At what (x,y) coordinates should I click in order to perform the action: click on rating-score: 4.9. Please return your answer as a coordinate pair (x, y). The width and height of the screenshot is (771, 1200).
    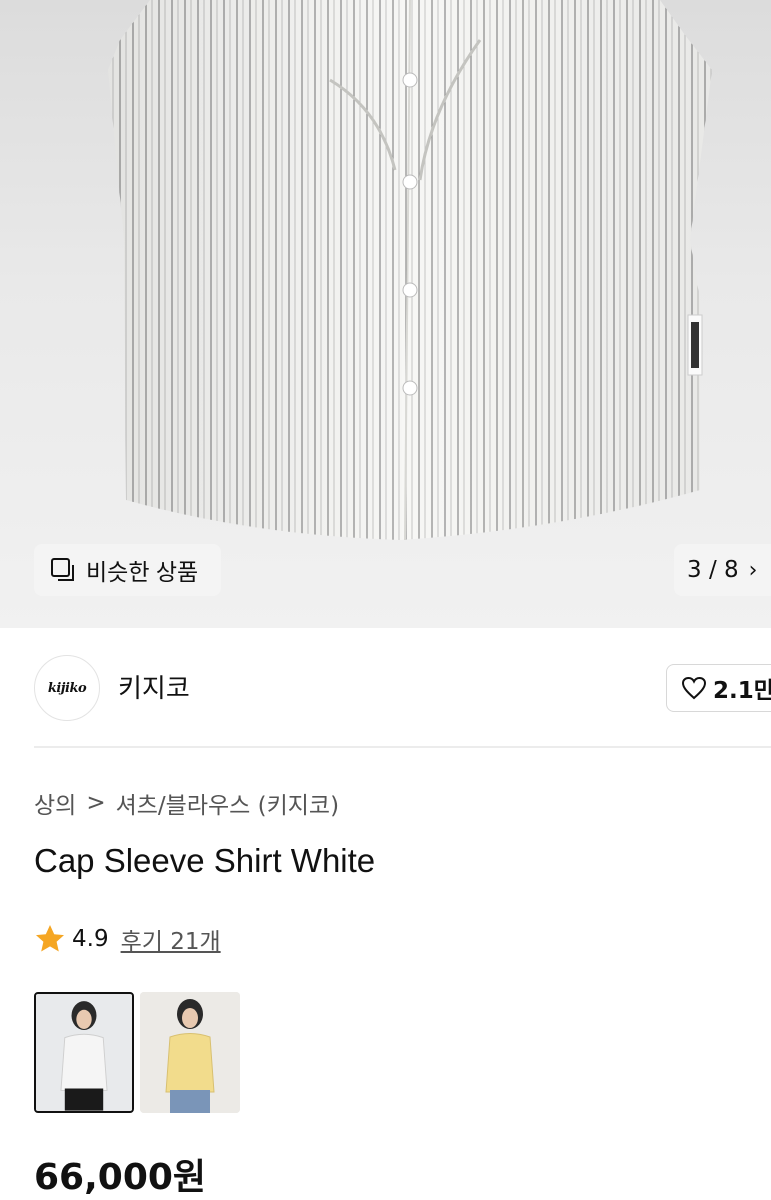
    Looking at the image, I should click on (90, 939).